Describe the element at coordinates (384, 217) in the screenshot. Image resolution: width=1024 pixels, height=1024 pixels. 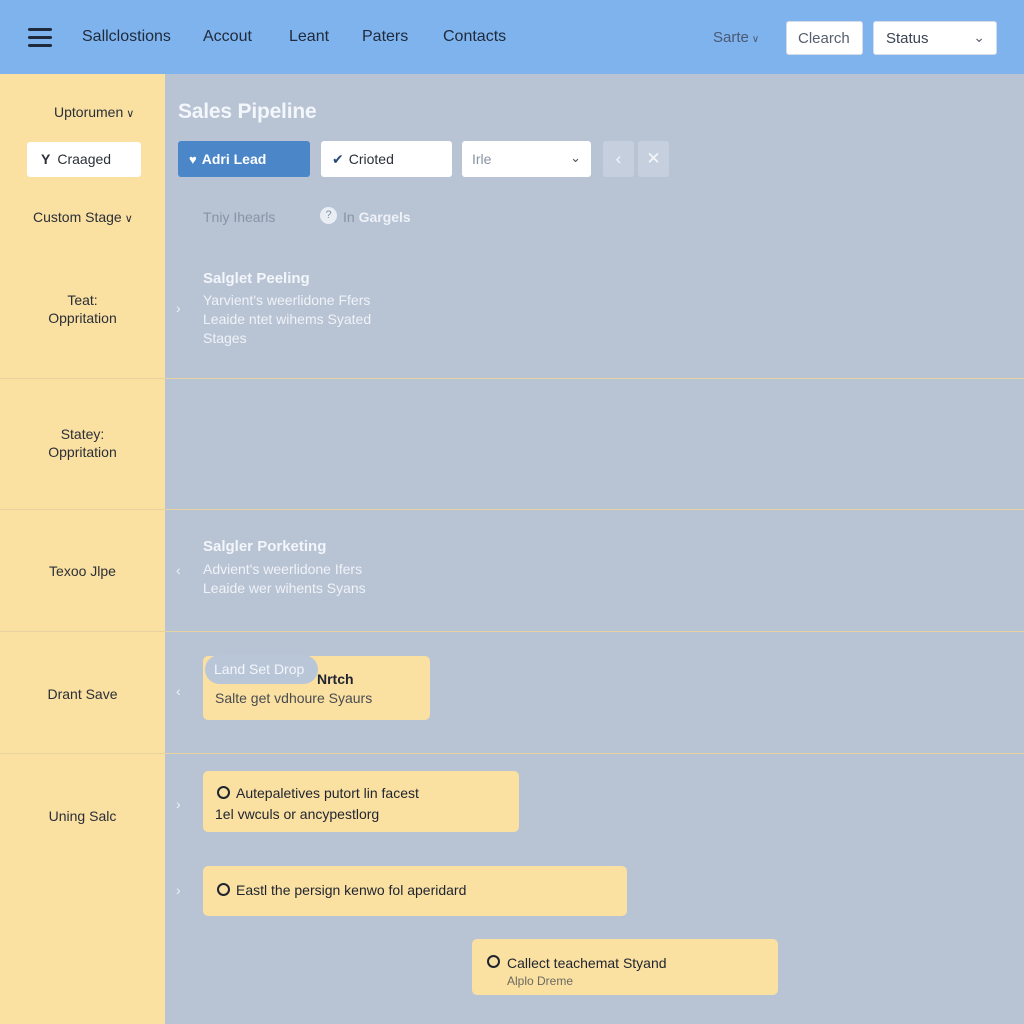
I see `meta-value: Gargels` at that location.